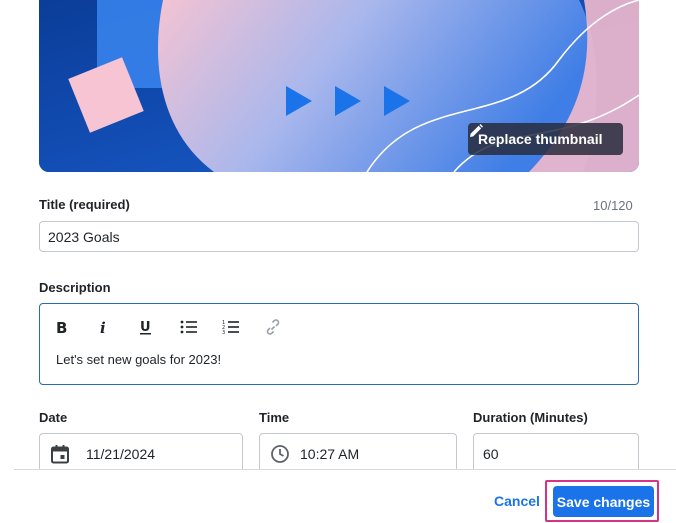 The height and width of the screenshot is (523, 676). Describe the element at coordinates (60, 454) in the screenshot. I see `calendar-icon` at that location.